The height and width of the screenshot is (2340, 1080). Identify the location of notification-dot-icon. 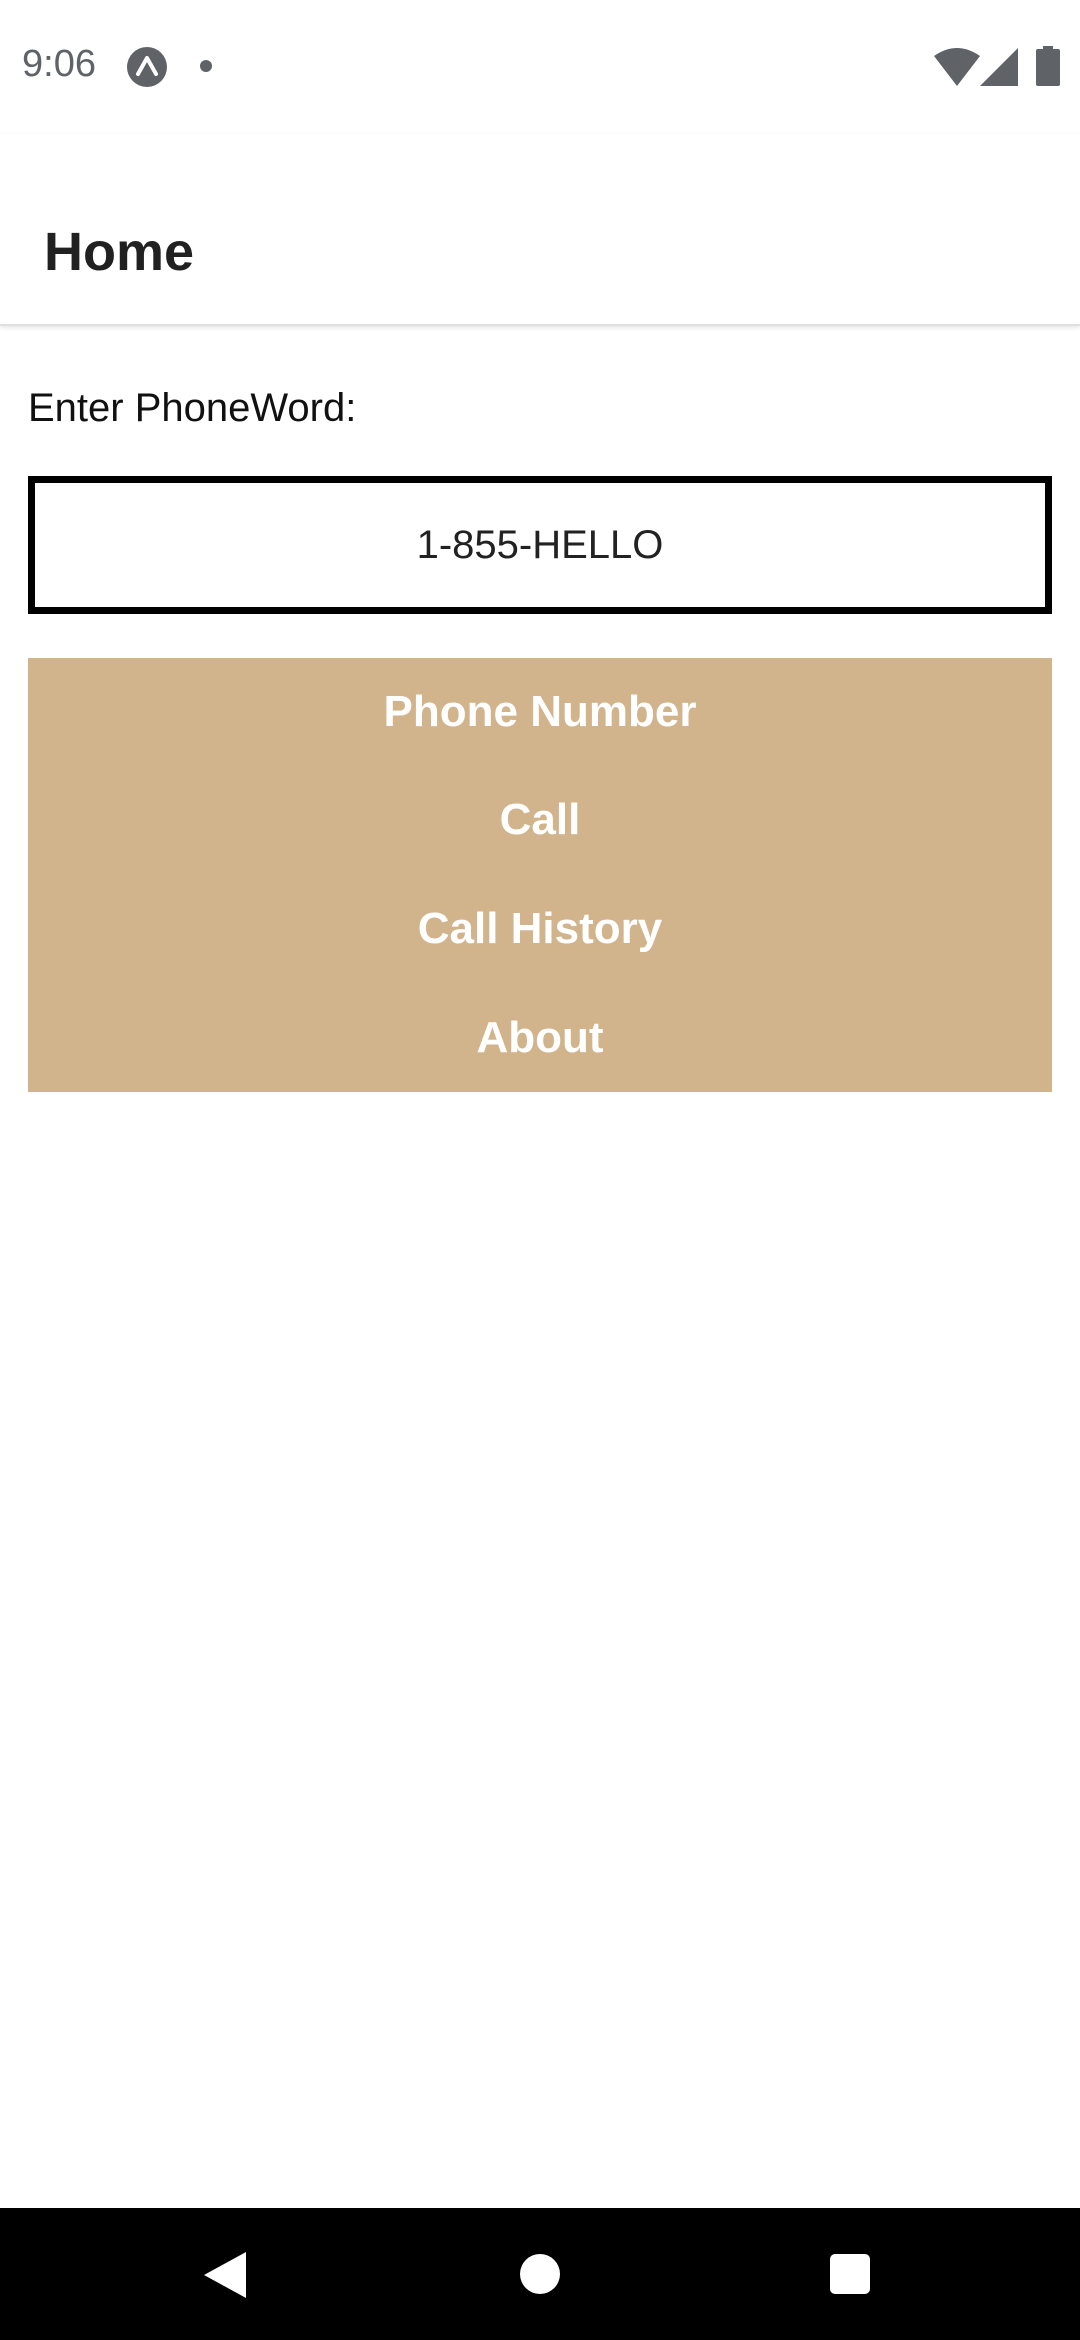
(206, 66).